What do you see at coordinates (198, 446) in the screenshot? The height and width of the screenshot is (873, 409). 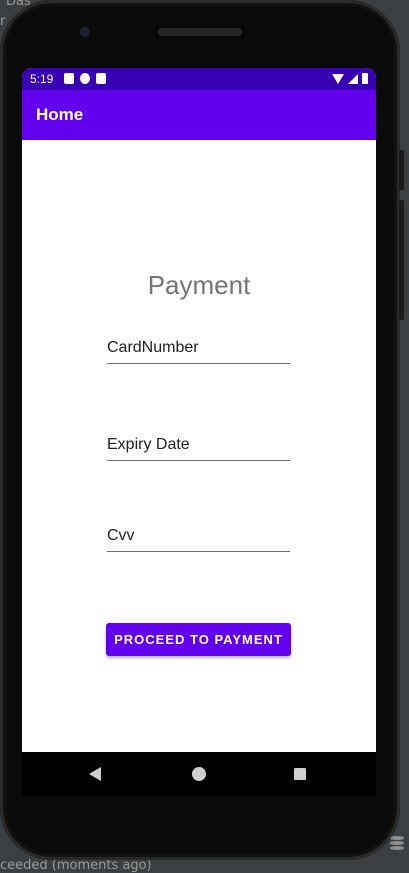 I see `expiry-date-input` at bounding box center [198, 446].